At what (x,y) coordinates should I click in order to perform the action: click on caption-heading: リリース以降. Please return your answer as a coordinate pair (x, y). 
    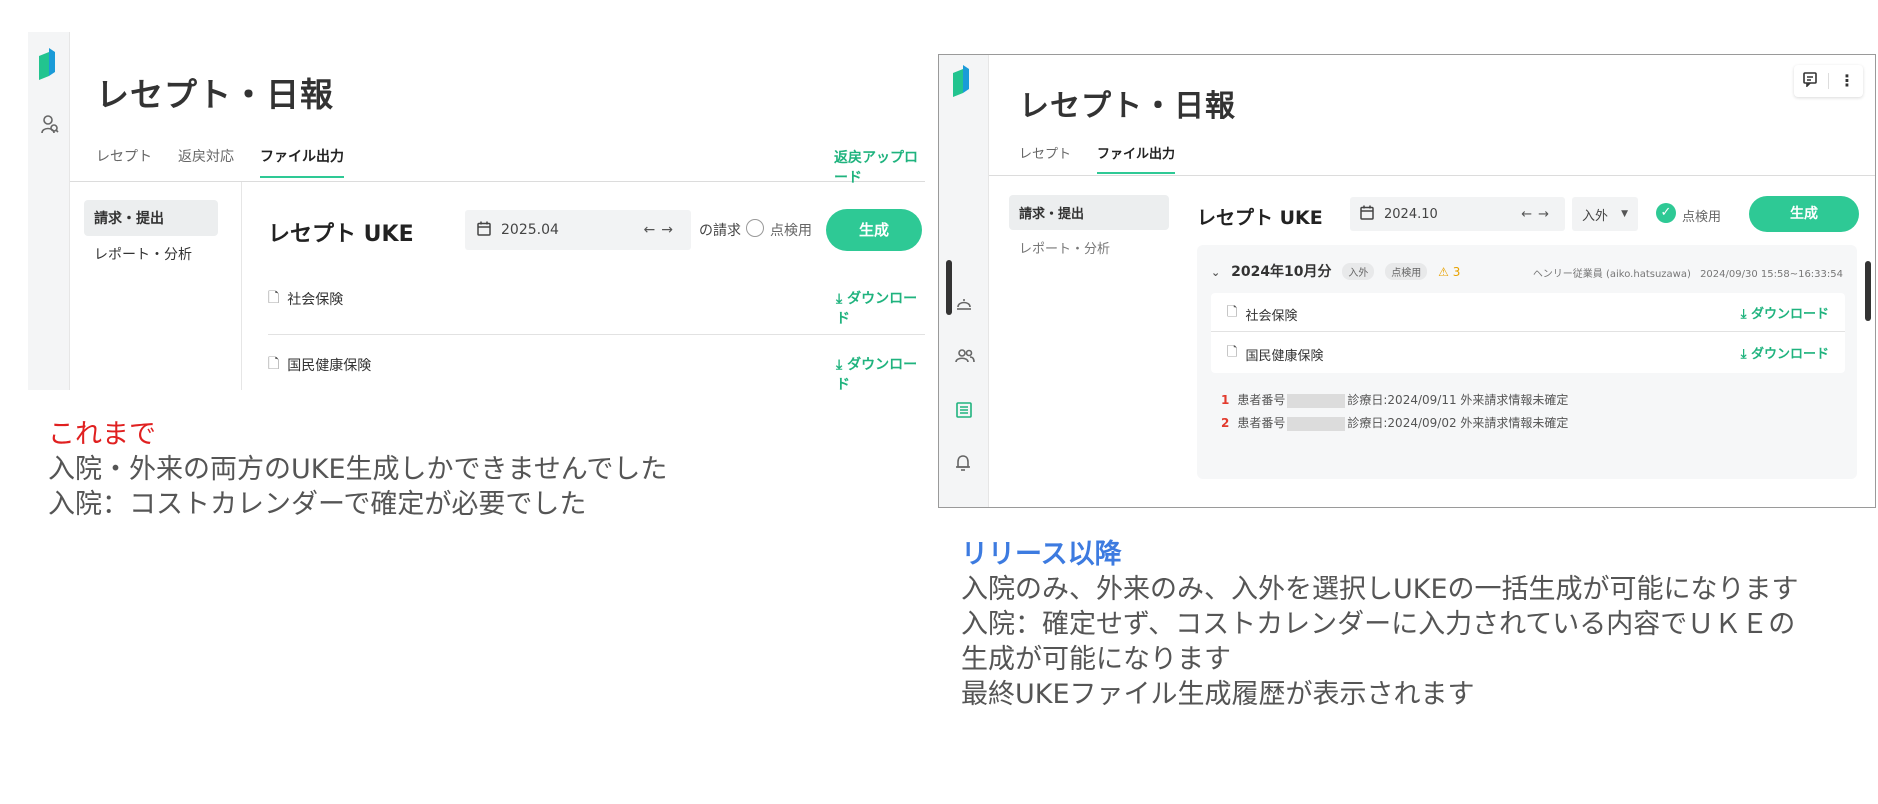
    Looking at the image, I should click on (1041, 554).